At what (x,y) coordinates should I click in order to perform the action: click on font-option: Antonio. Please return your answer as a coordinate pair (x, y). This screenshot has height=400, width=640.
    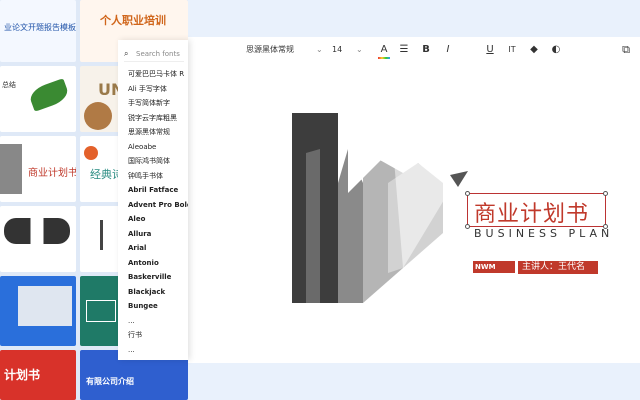
    Looking at the image, I should click on (143, 263).